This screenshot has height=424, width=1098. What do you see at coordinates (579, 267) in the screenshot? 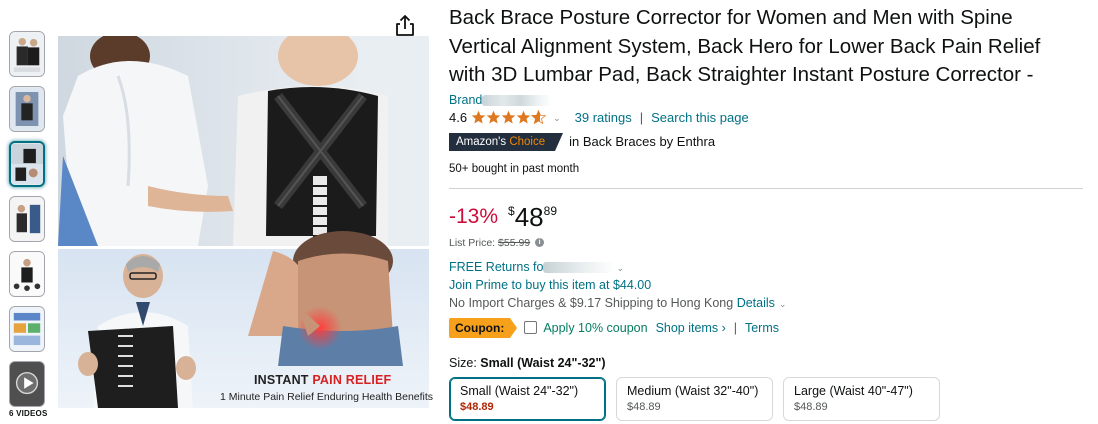
I see `free-returns-redacted` at bounding box center [579, 267].